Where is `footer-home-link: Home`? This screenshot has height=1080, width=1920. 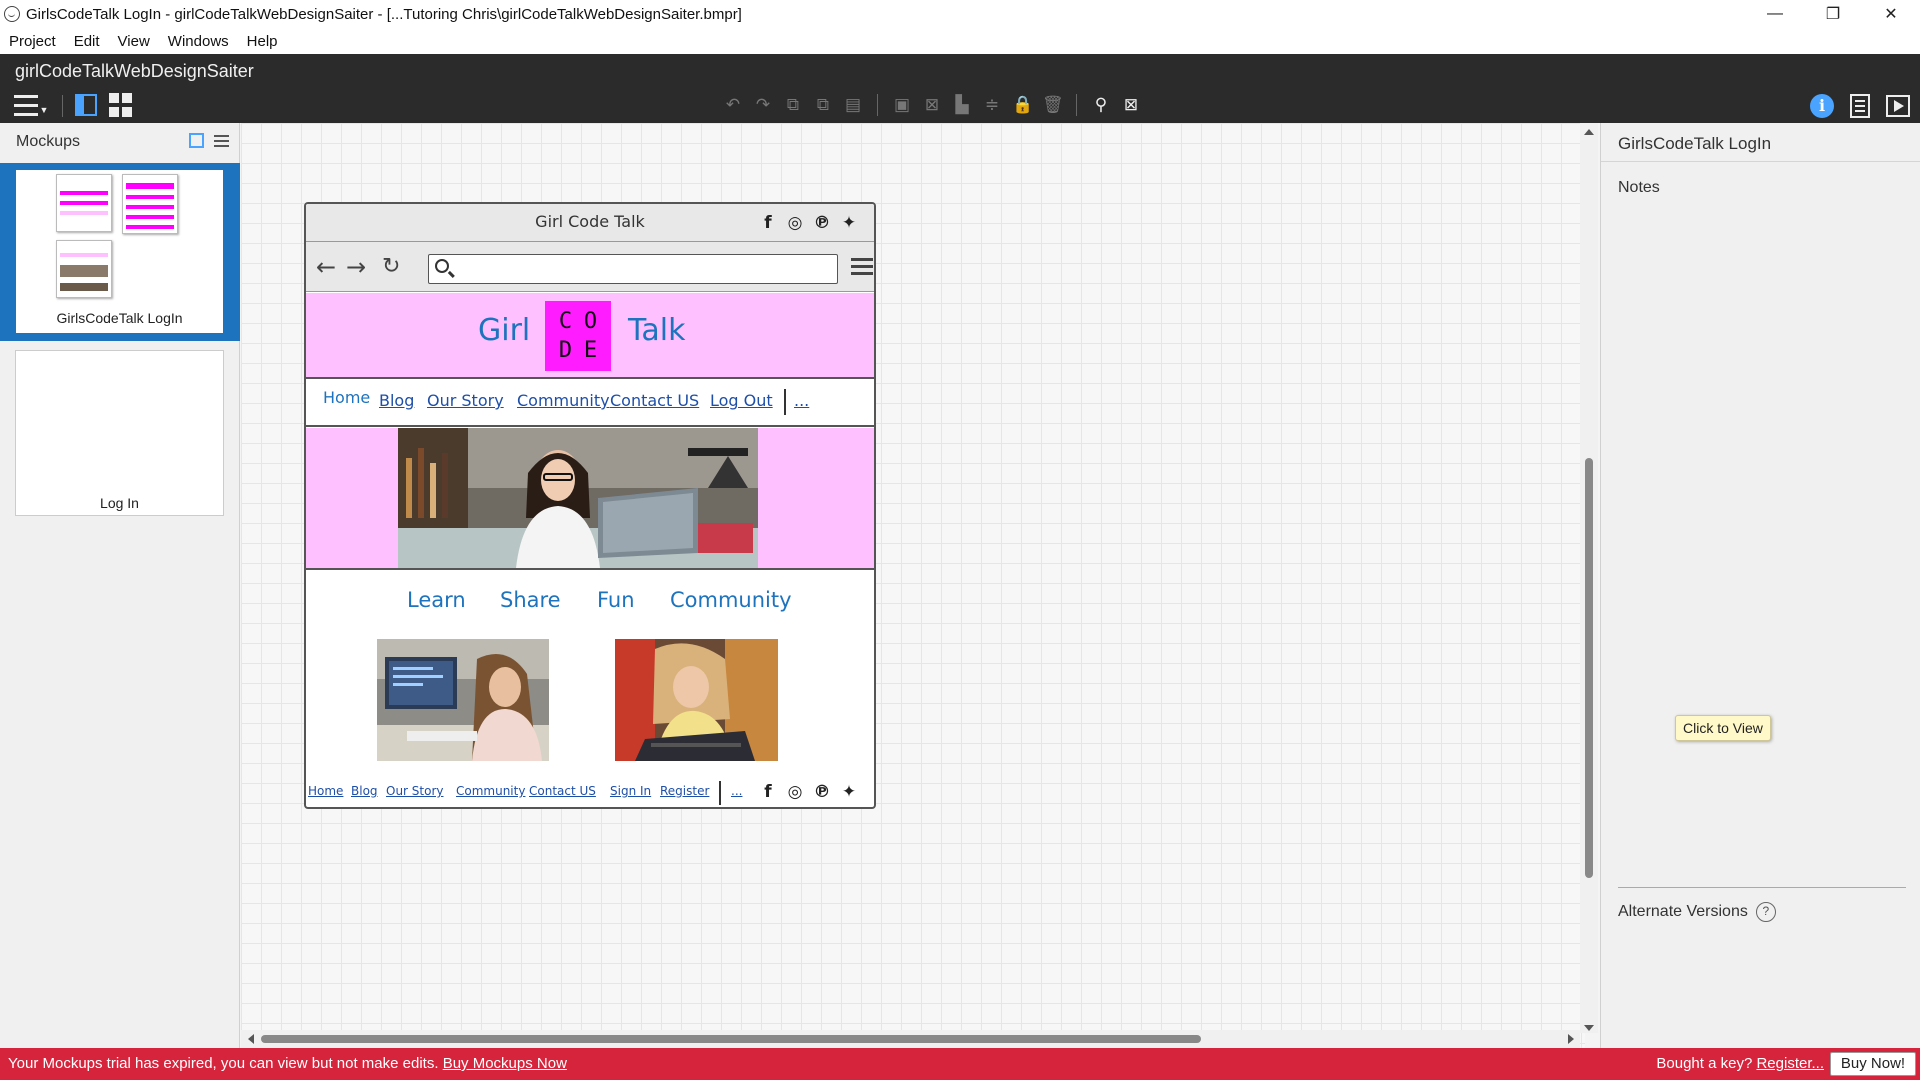 footer-home-link: Home is located at coordinates (325, 791).